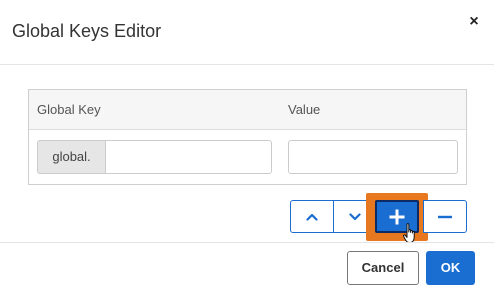  What do you see at coordinates (69, 109) in the screenshot?
I see `column-header-global-key: Global Key` at bounding box center [69, 109].